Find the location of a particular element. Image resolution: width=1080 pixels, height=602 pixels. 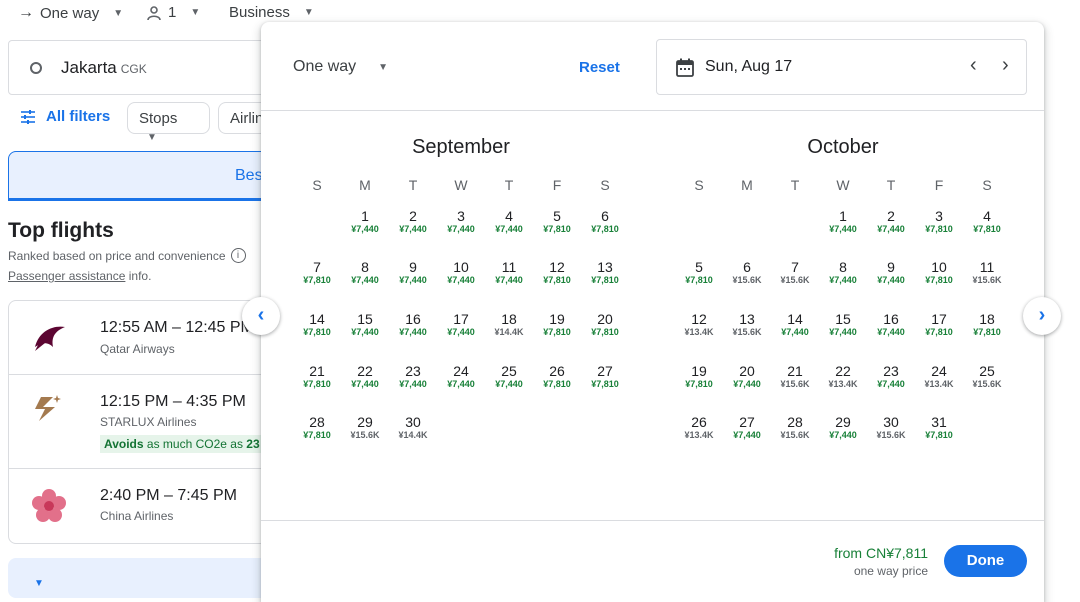

calendar-day: 22 ¥7,440 is located at coordinates (365, 376).